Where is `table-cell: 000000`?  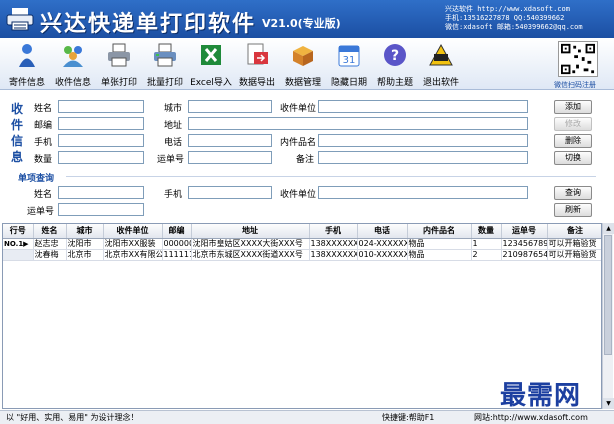
table-cell: 000000 is located at coordinates (177, 244).